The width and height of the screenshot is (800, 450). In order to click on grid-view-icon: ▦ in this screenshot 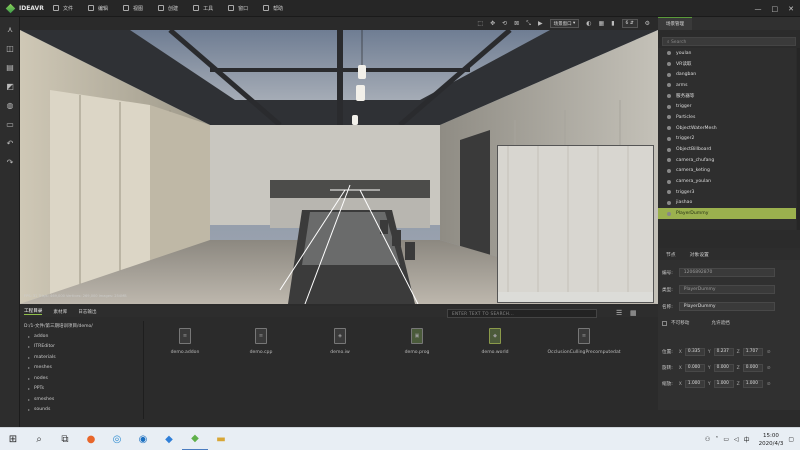, I will do `click(633, 313)`.